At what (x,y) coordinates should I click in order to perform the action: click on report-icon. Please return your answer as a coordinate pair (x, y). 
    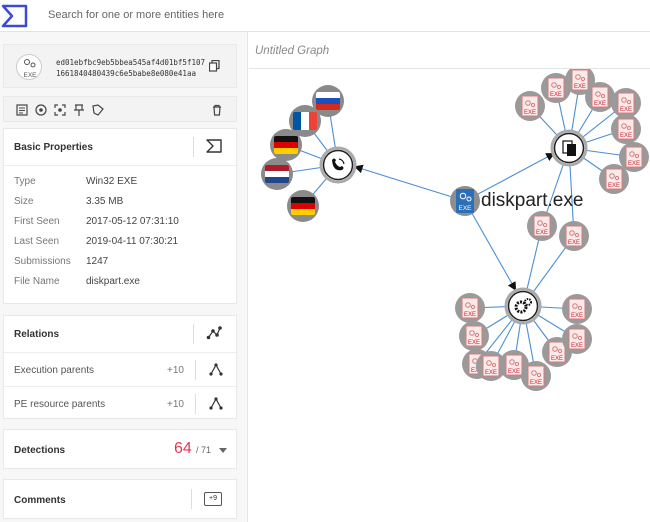
    Looking at the image, I should click on (22, 110).